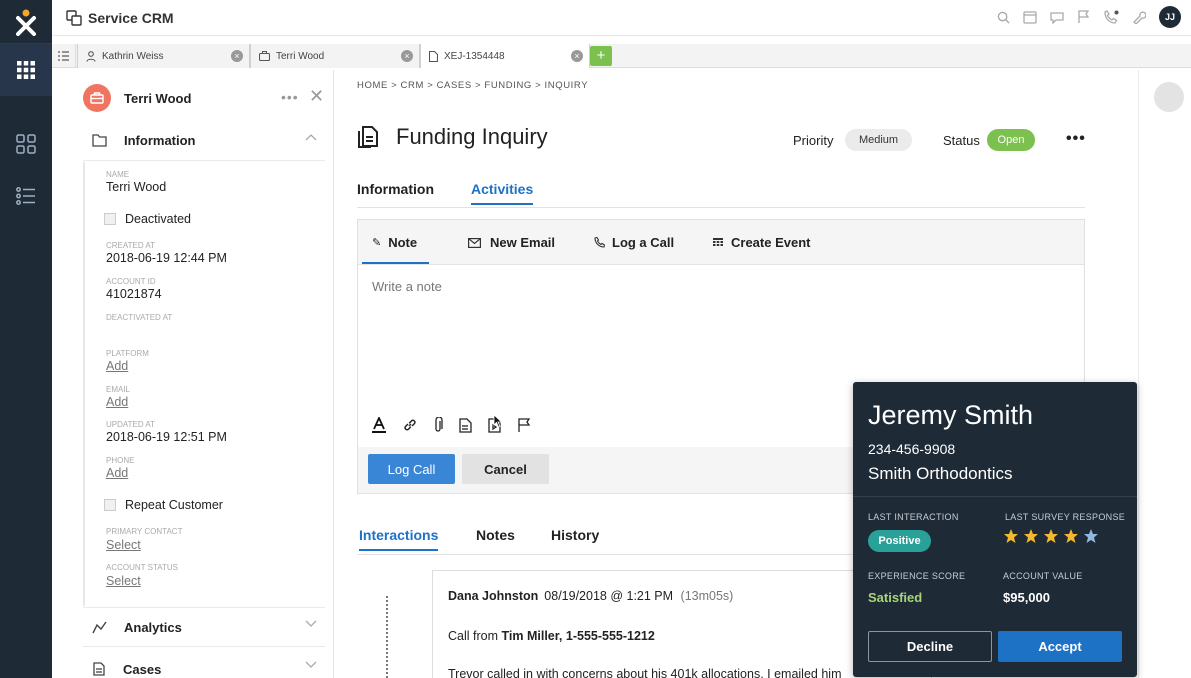 The width and height of the screenshot is (1191, 678). I want to click on interaction-author: Dana Johnston, so click(493, 596).